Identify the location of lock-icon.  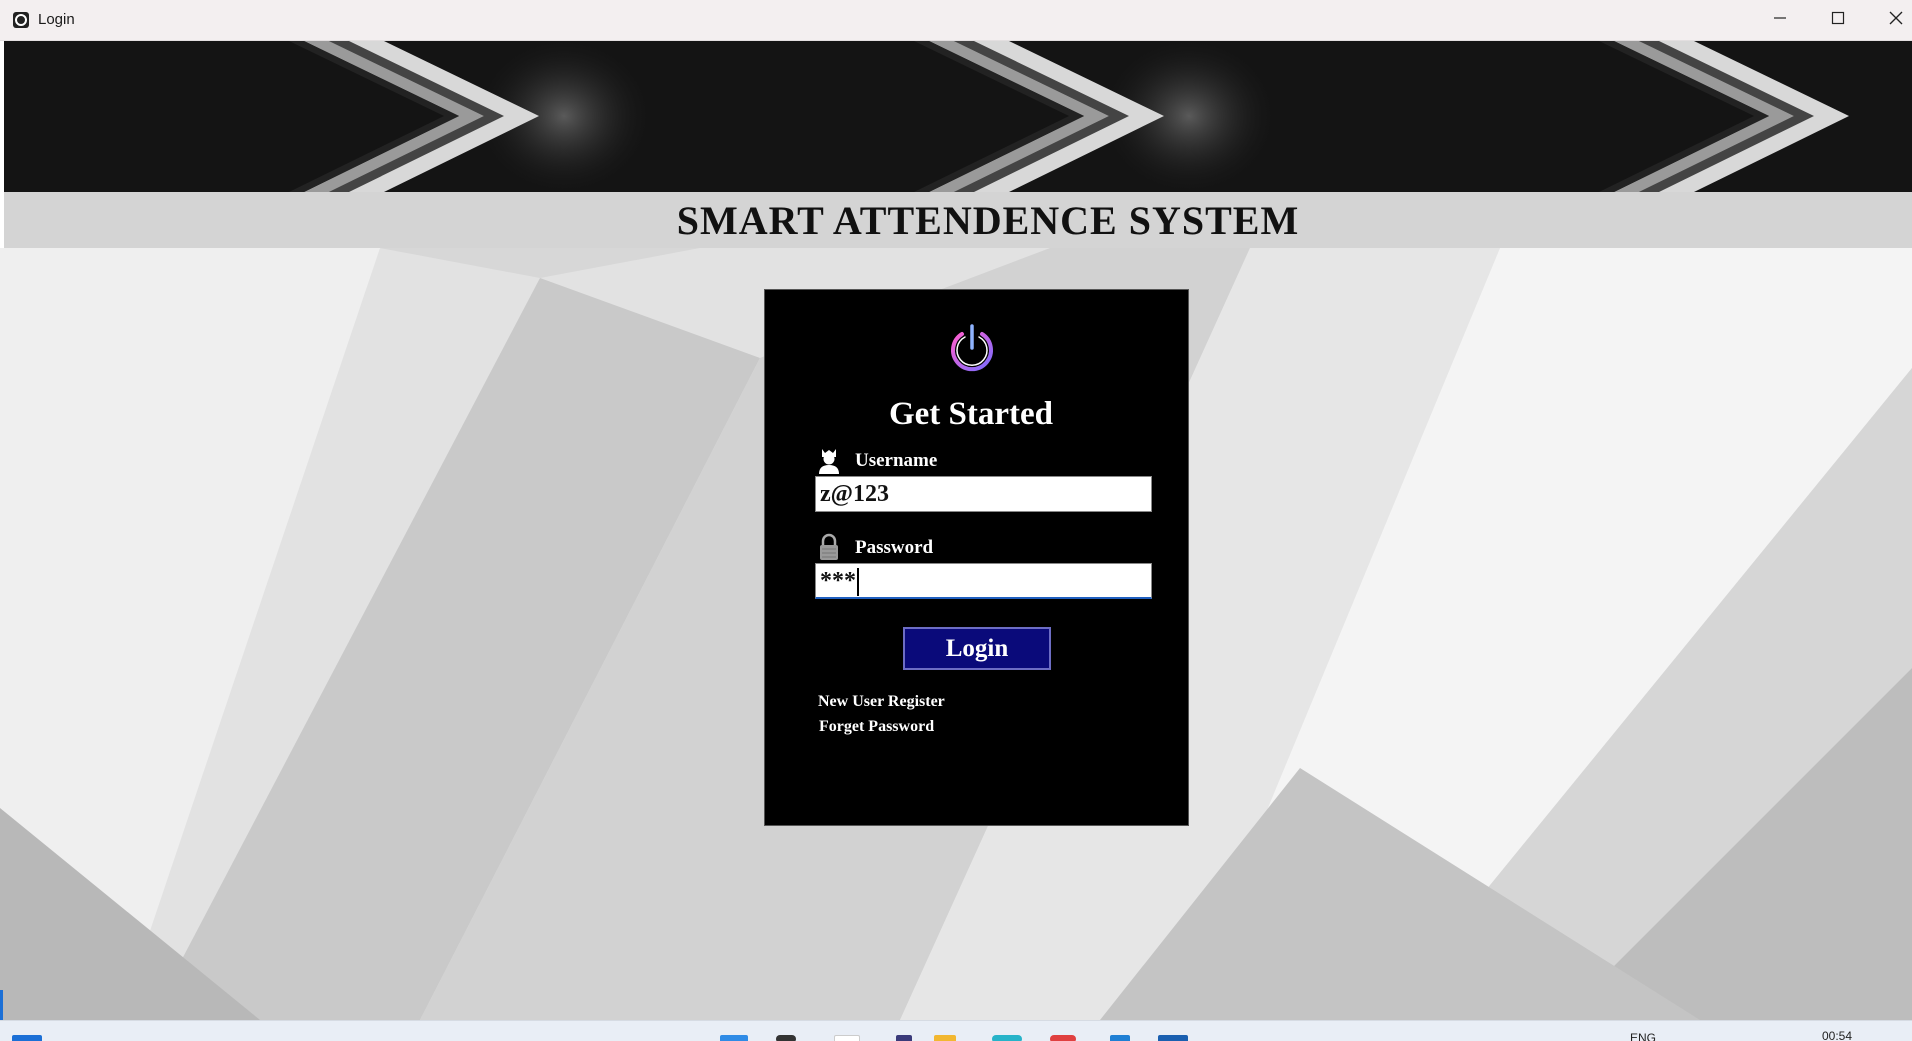
(829, 547).